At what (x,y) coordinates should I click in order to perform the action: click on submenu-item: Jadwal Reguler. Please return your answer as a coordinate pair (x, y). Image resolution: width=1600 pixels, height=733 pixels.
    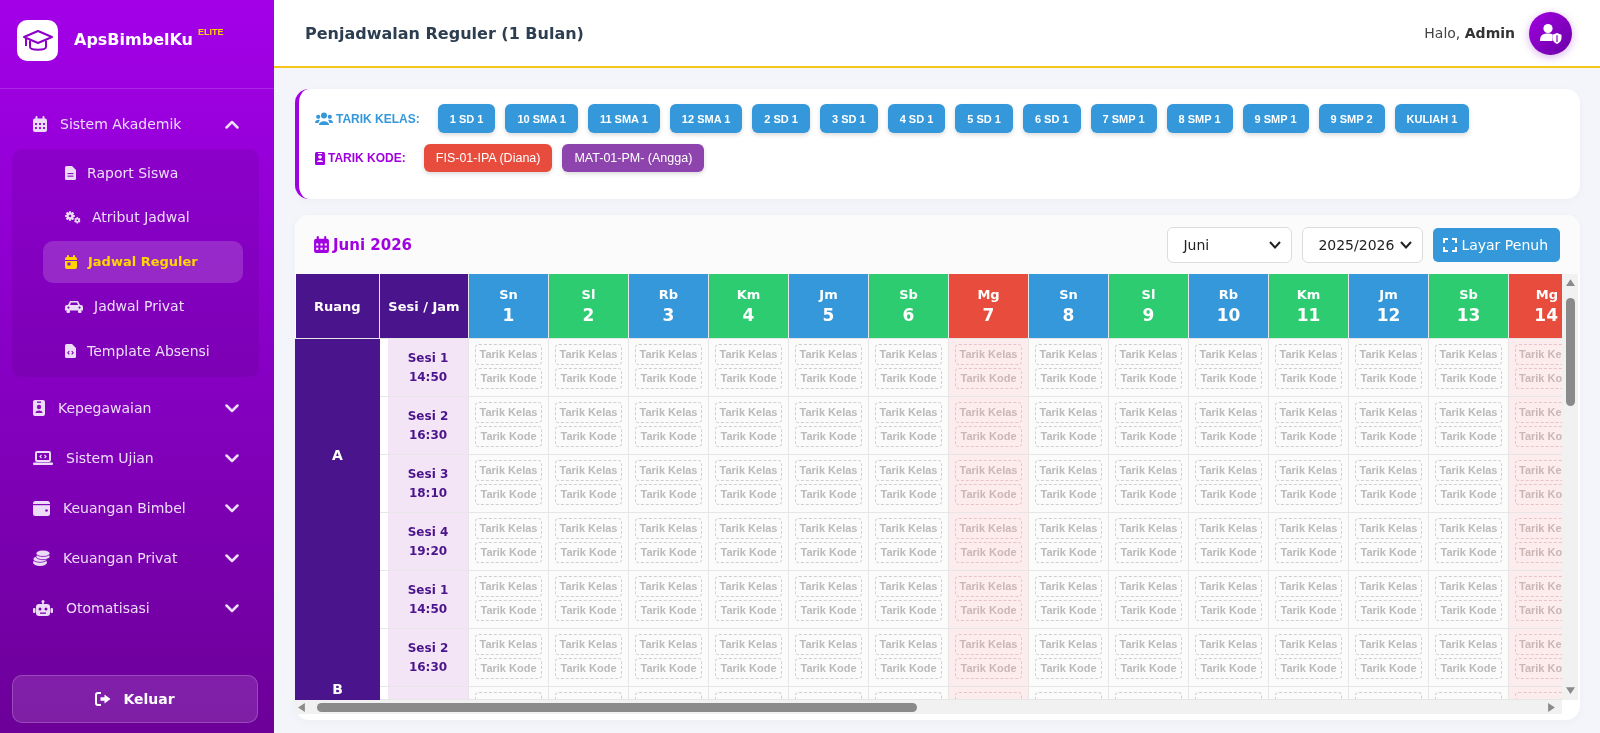
    Looking at the image, I should click on (143, 261).